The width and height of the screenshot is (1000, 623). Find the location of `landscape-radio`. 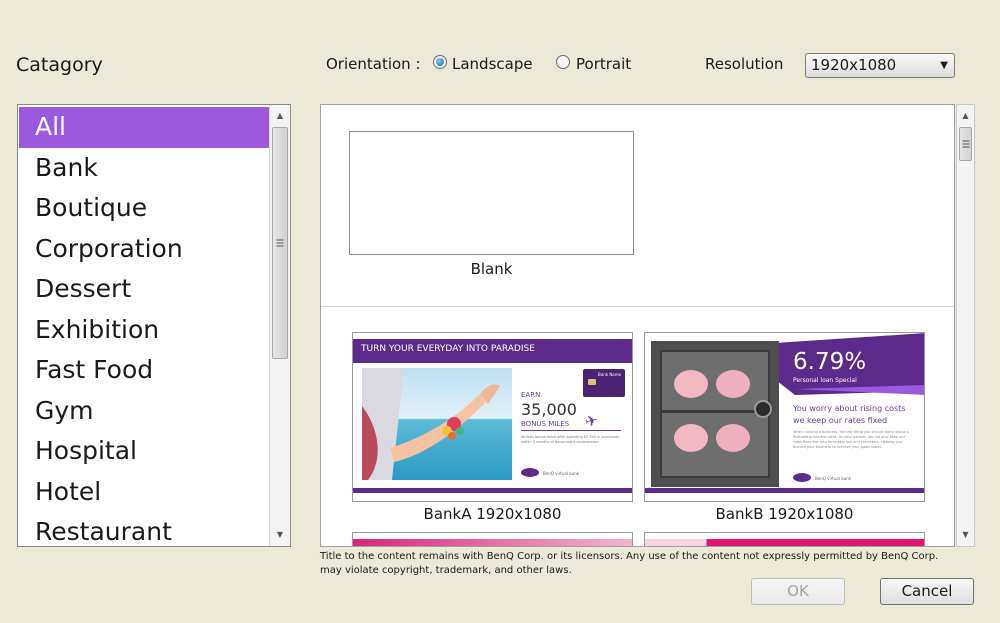

landscape-radio is located at coordinates (440, 62).